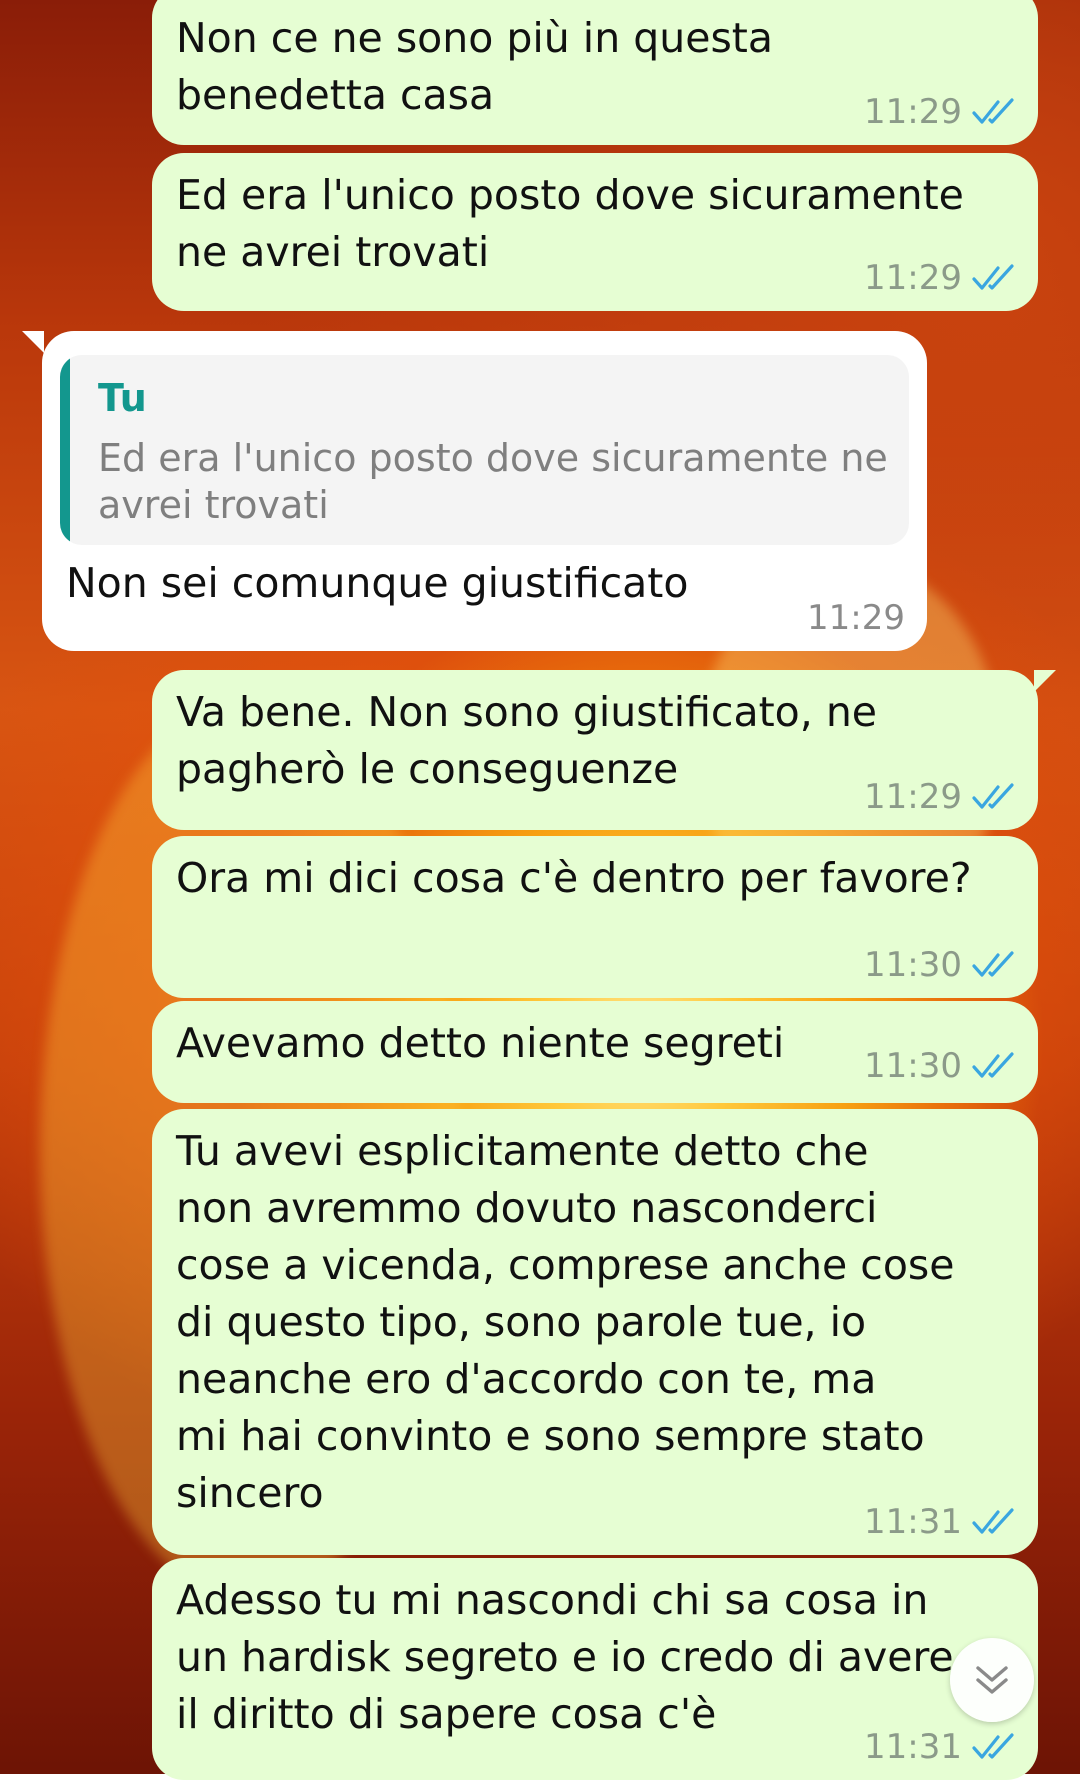 Image resolution: width=1080 pixels, height=1780 pixels. I want to click on quote-accent-bar, so click(65, 450).